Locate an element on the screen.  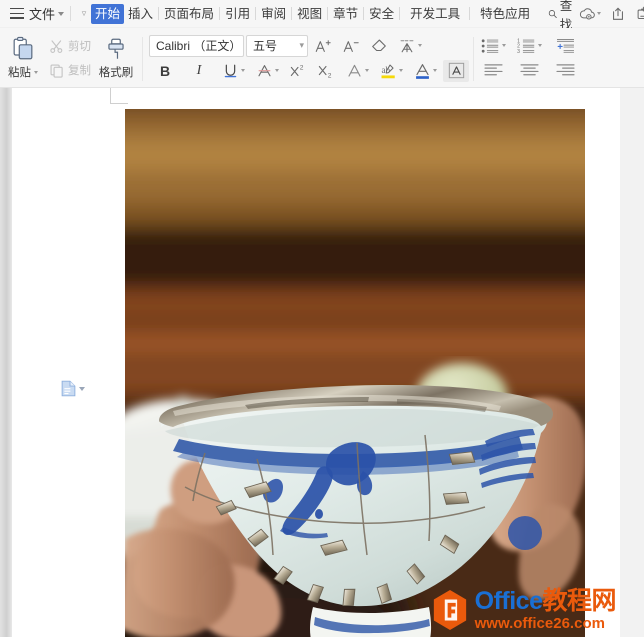
align-center-button is located at coordinates (529, 71).